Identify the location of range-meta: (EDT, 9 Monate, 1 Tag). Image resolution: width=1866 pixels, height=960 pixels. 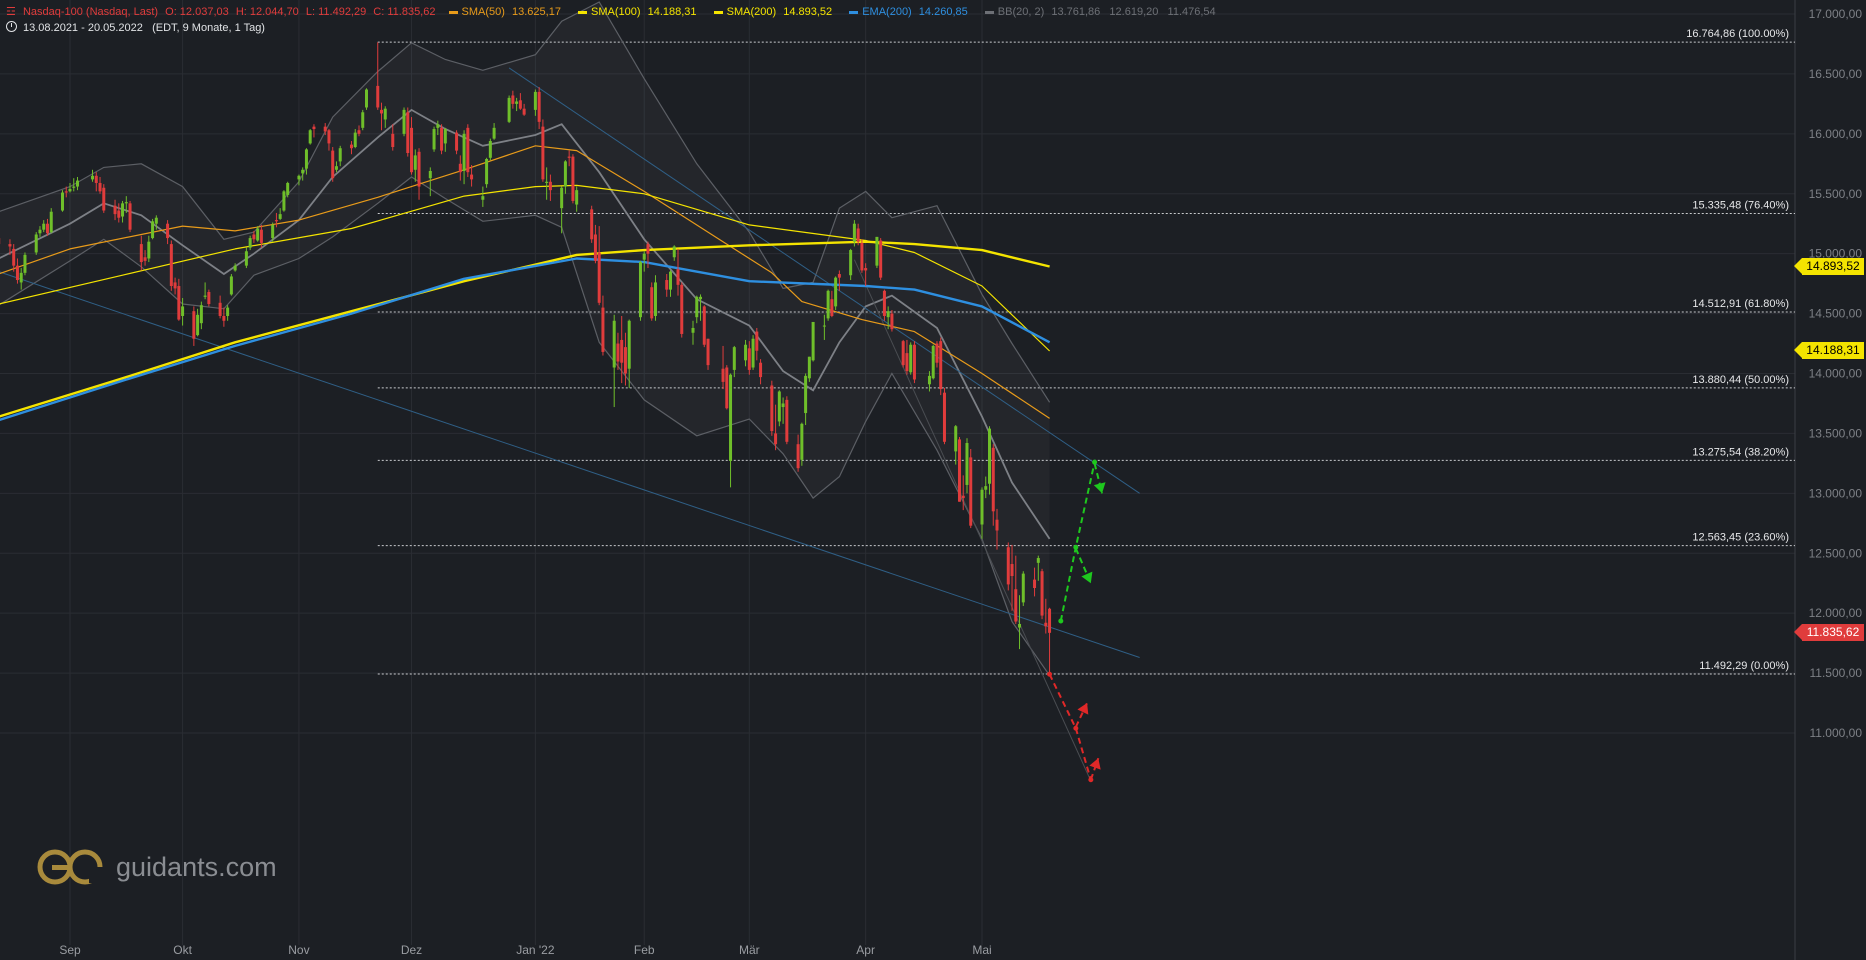
(208, 28).